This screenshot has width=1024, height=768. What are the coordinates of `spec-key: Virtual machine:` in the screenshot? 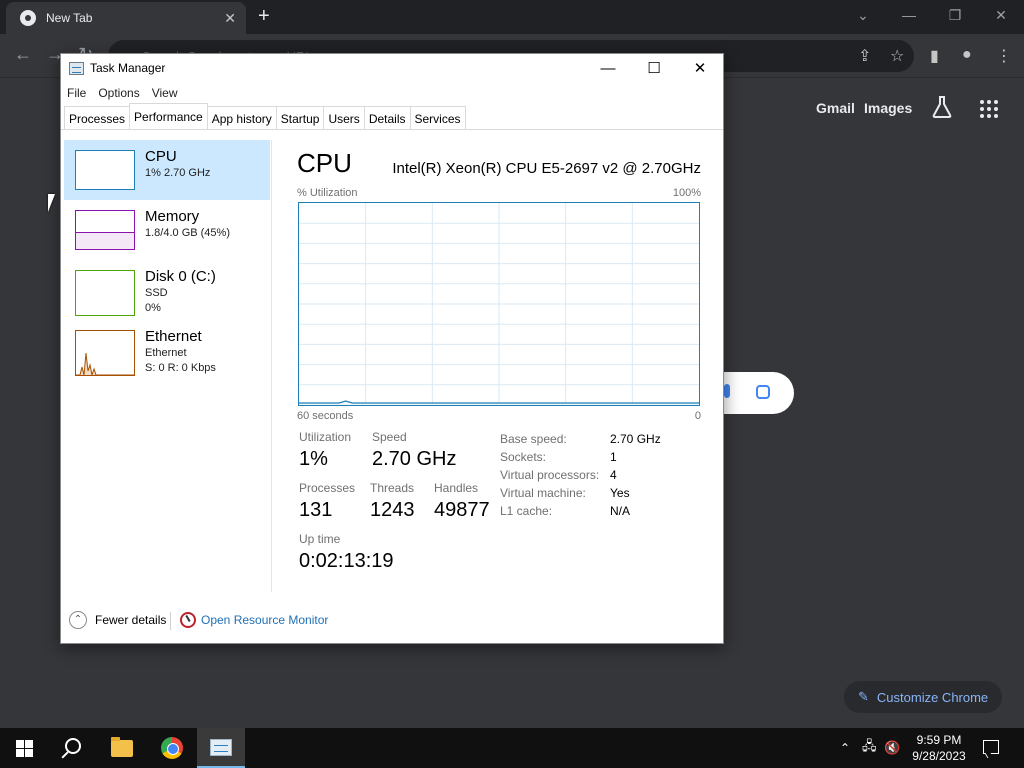 It's located at (543, 493).